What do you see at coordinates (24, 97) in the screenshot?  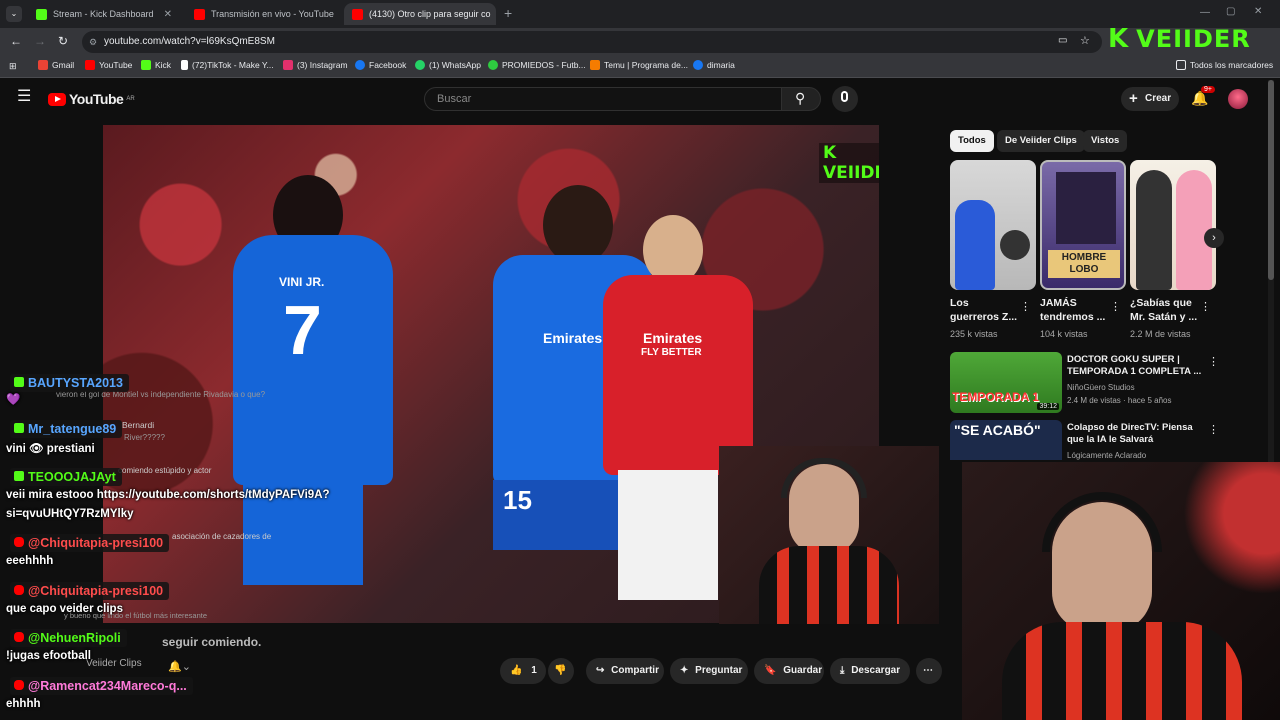 I see `menu-icon: ☰` at bounding box center [24, 97].